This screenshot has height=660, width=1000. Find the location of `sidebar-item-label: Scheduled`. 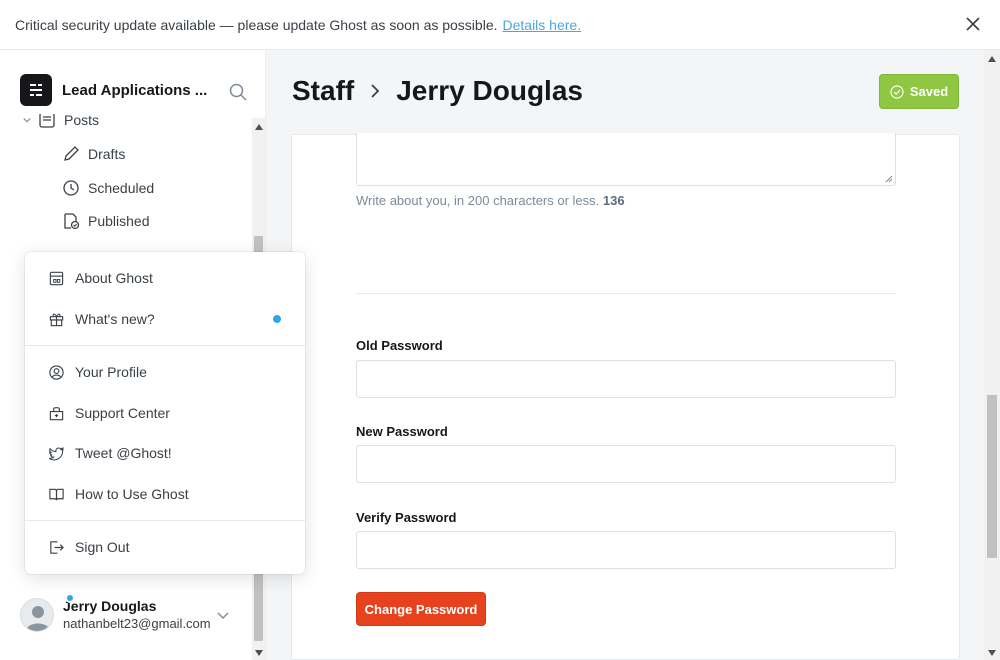

sidebar-item-label: Scheduled is located at coordinates (121, 188).